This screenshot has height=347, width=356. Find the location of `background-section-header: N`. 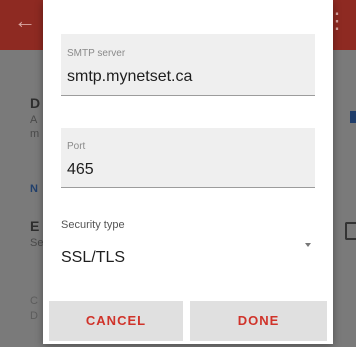

background-section-header: N is located at coordinates (34, 189).